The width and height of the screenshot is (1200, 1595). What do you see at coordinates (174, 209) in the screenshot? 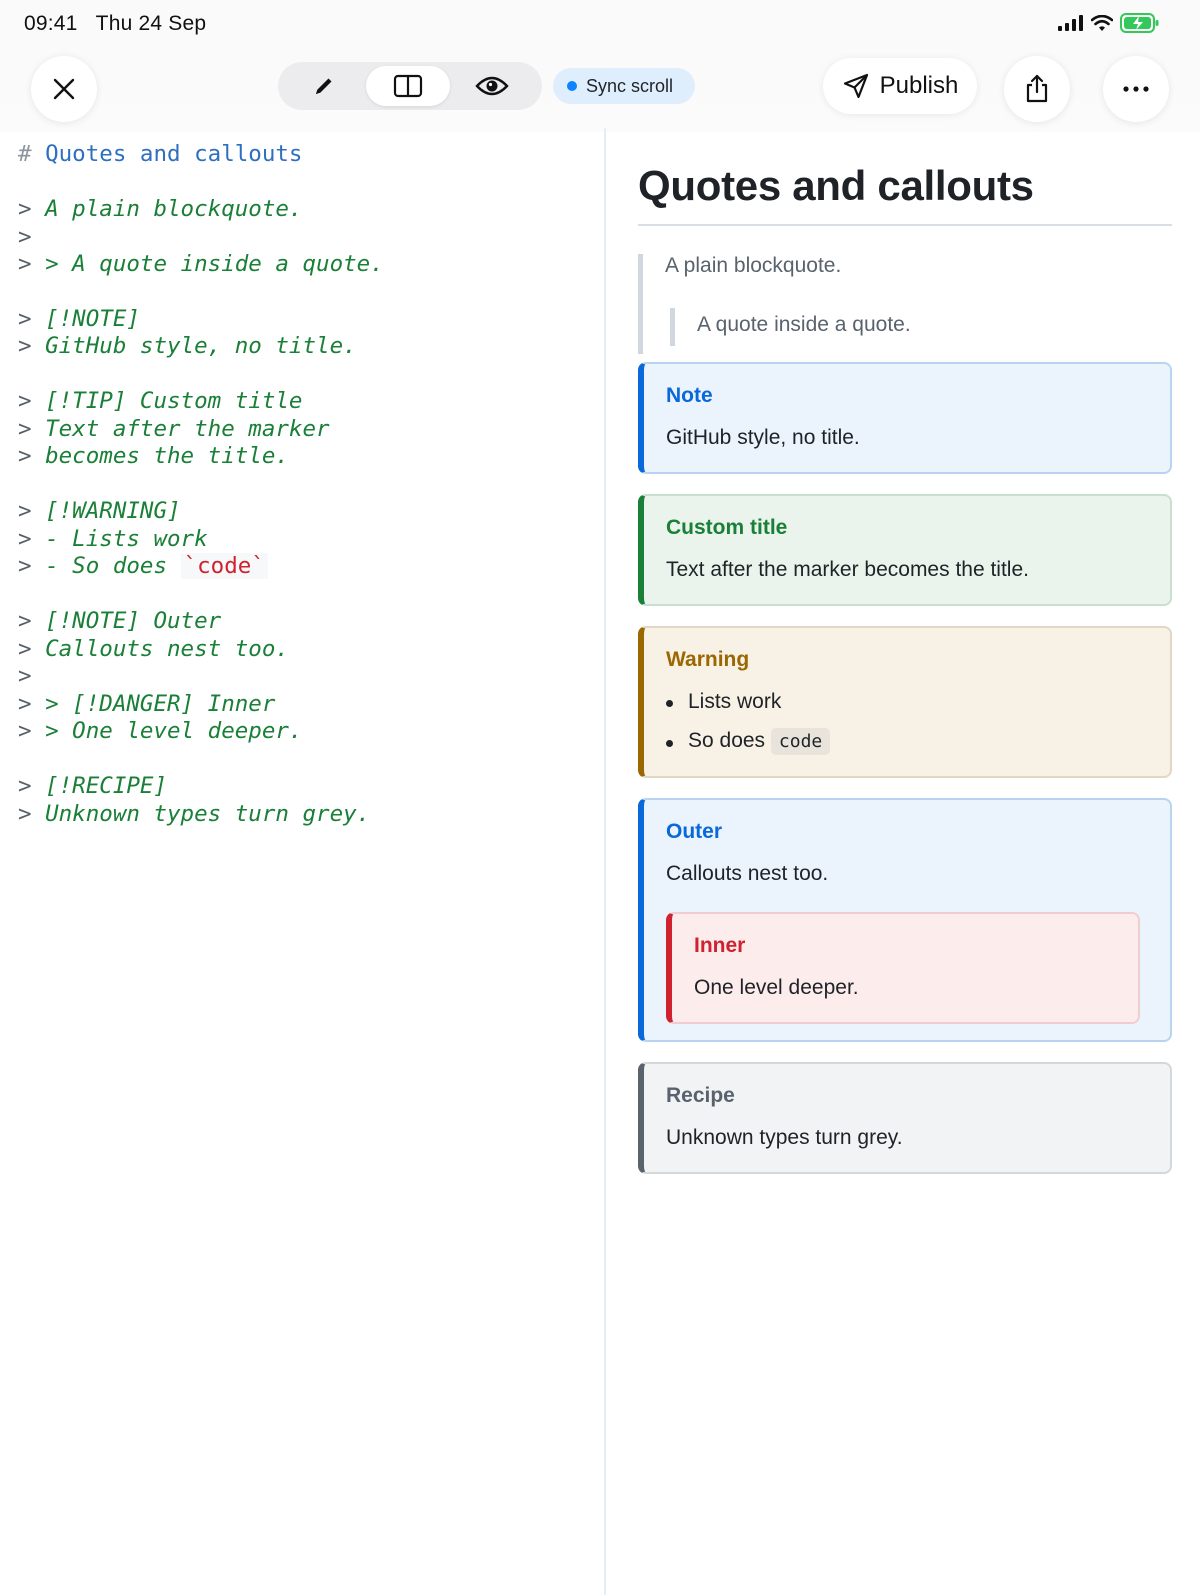
I see `quote-text: A plain blockquote.` at bounding box center [174, 209].